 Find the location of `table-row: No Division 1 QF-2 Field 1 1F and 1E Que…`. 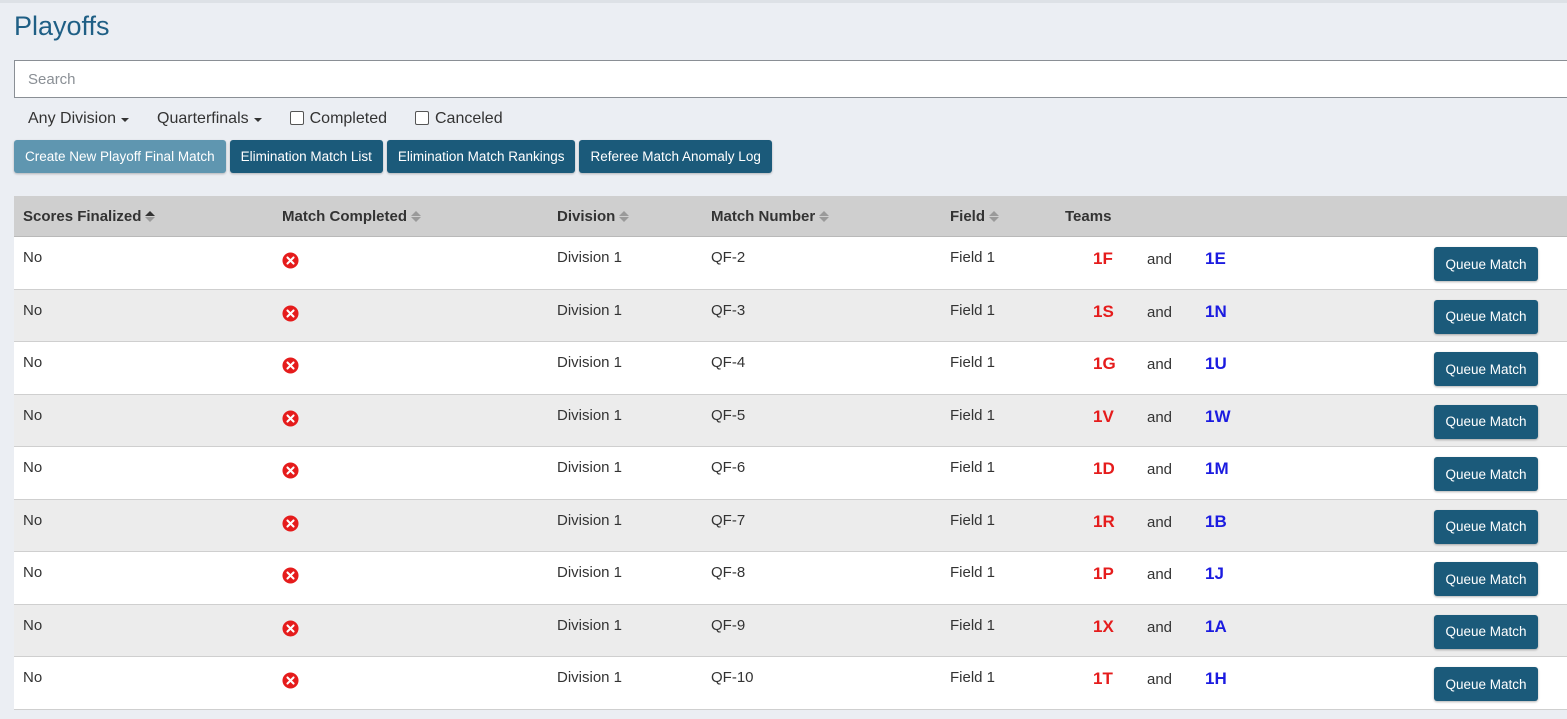

table-row: No Division 1 QF-2 Field 1 1F and 1E Que… is located at coordinates (790, 263).